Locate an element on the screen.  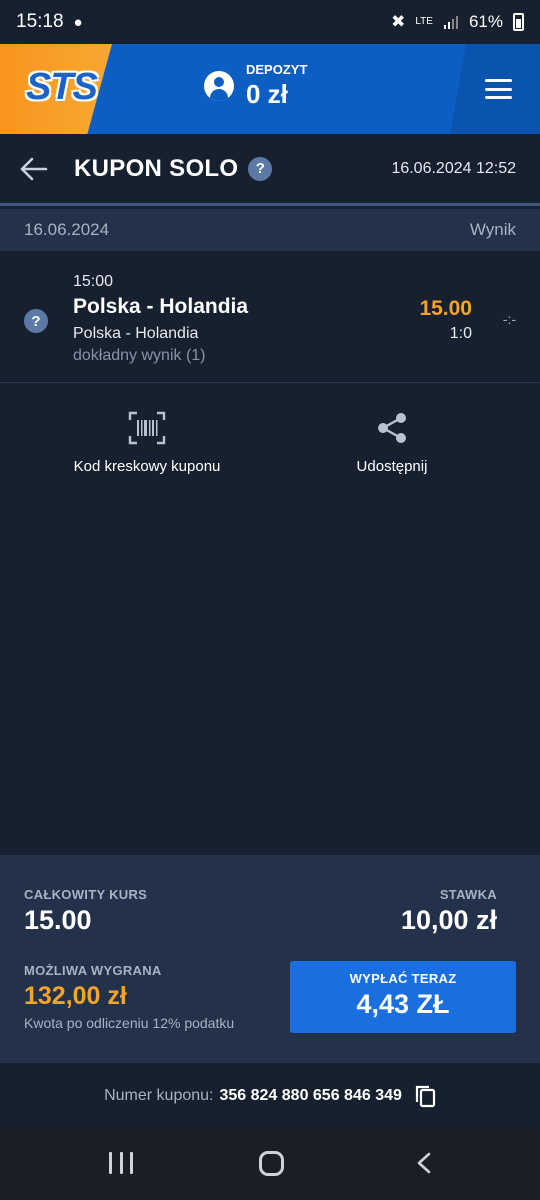
battery-percent: 61% is located at coordinates (485, 21).